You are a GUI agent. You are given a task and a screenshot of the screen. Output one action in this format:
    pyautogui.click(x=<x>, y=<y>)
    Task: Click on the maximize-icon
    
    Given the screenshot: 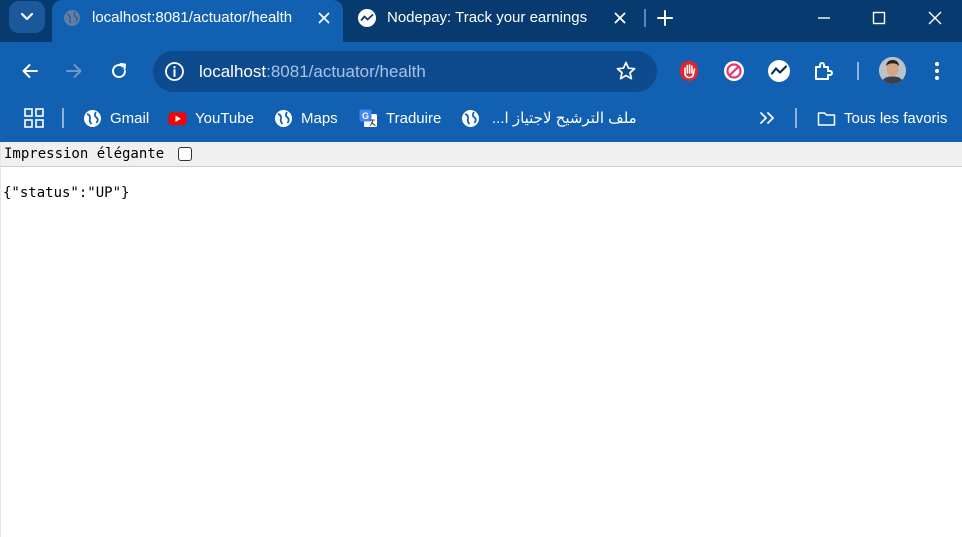 What is the action you would take?
    pyautogui.click(x=879, y=18)
    